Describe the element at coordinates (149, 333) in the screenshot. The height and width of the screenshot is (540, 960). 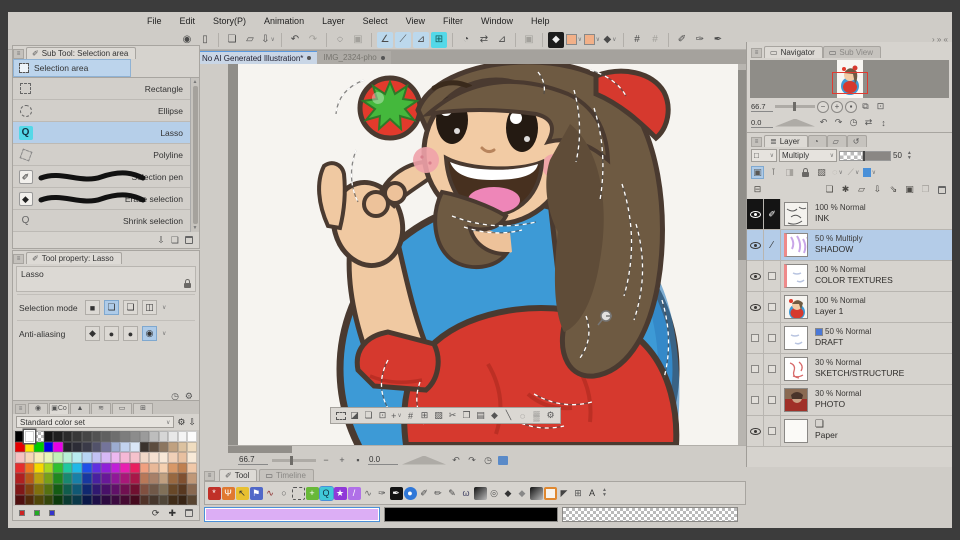
I see `aa-strong-icon: ◉` at that location.